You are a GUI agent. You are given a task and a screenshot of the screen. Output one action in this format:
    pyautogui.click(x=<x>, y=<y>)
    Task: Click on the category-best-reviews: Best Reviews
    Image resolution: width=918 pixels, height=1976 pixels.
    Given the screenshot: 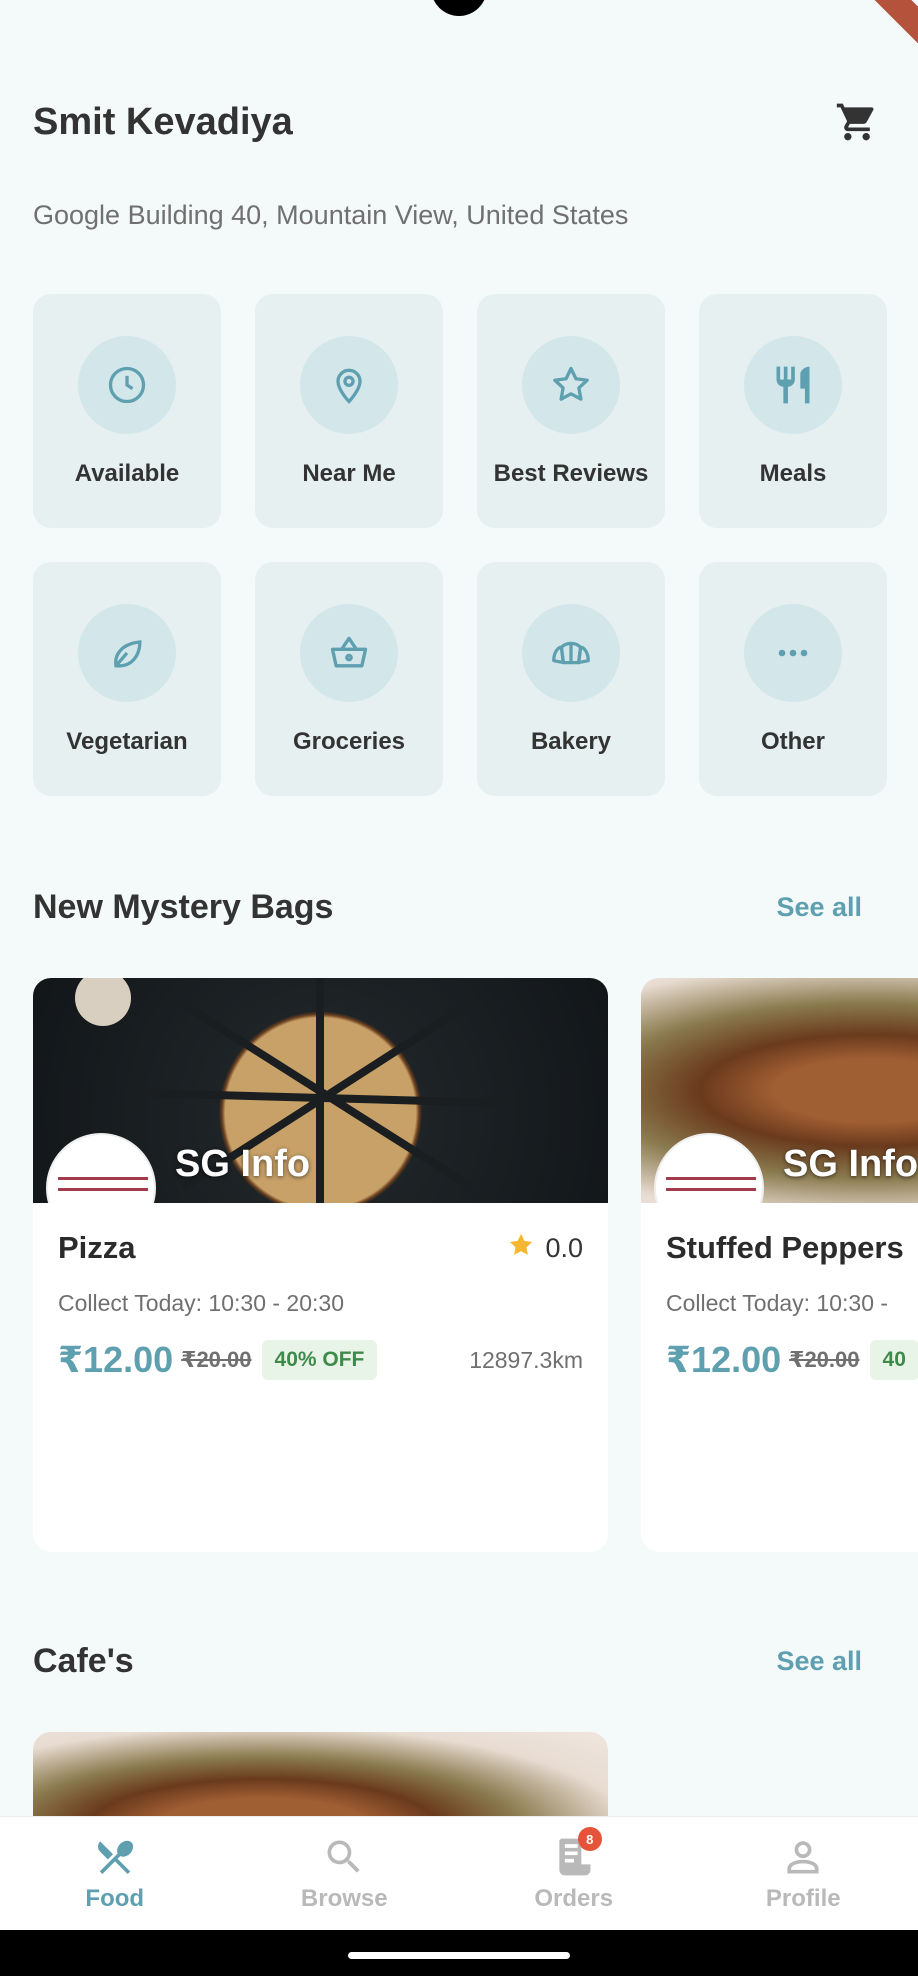 What is the action you would take?
    pyautogui.click(x=571, y=411)
    